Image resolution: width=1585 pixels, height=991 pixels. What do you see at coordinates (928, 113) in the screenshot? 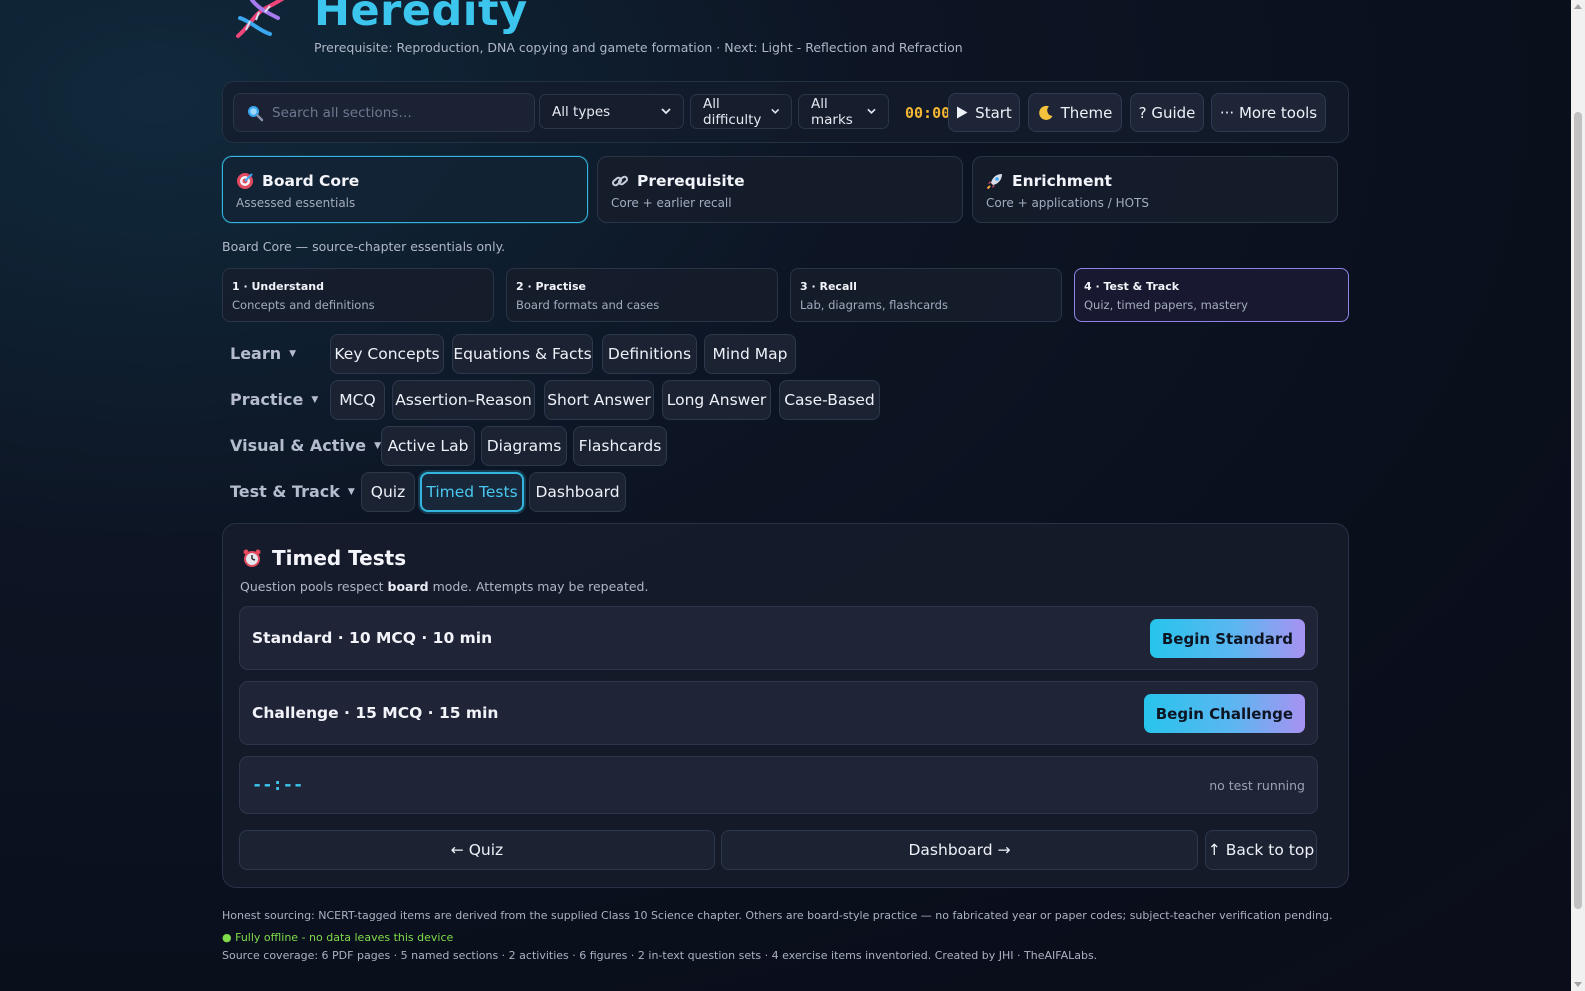
I see `toolbar-timer: 00:00` at bounding box center [928, 113].